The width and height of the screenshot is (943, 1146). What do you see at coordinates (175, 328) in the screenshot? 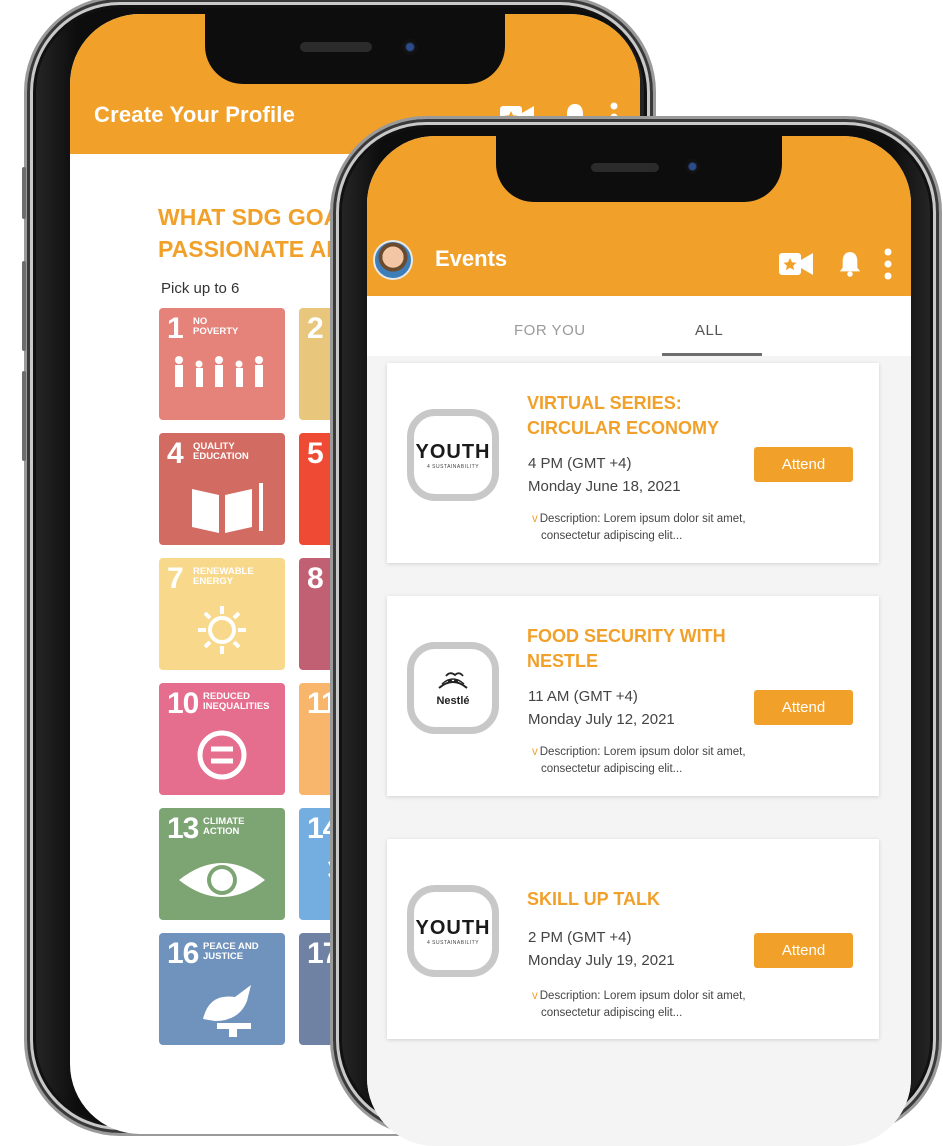
I see `sdg-goal-number: 1` at bounding box center [175, 328].